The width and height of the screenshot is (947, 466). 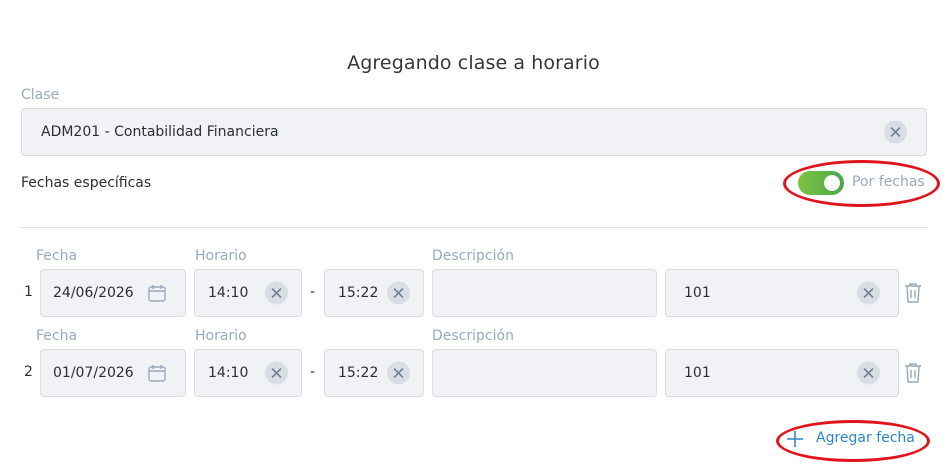 I want to click on date-field: 24/06/2026, so click(x=113, y=293).